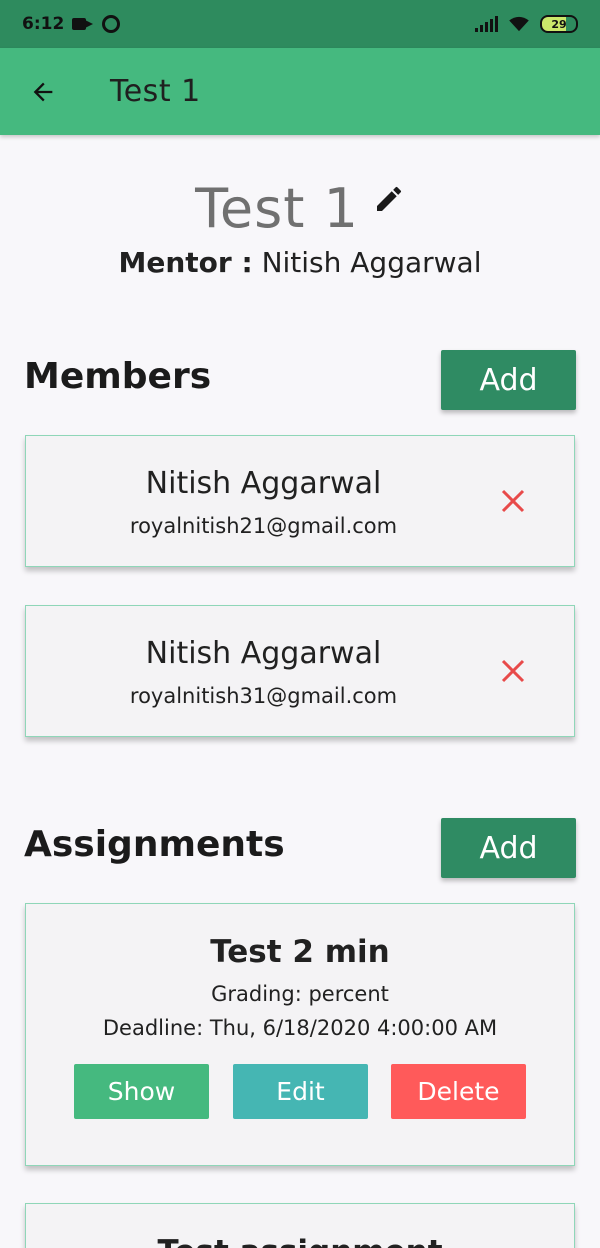 The width and height of the screenshot is (600, 1248). Describe the element at coordinates (263, 696) in the screenshot. I see `member-email: royalnitish31@gmail.com` at that location.